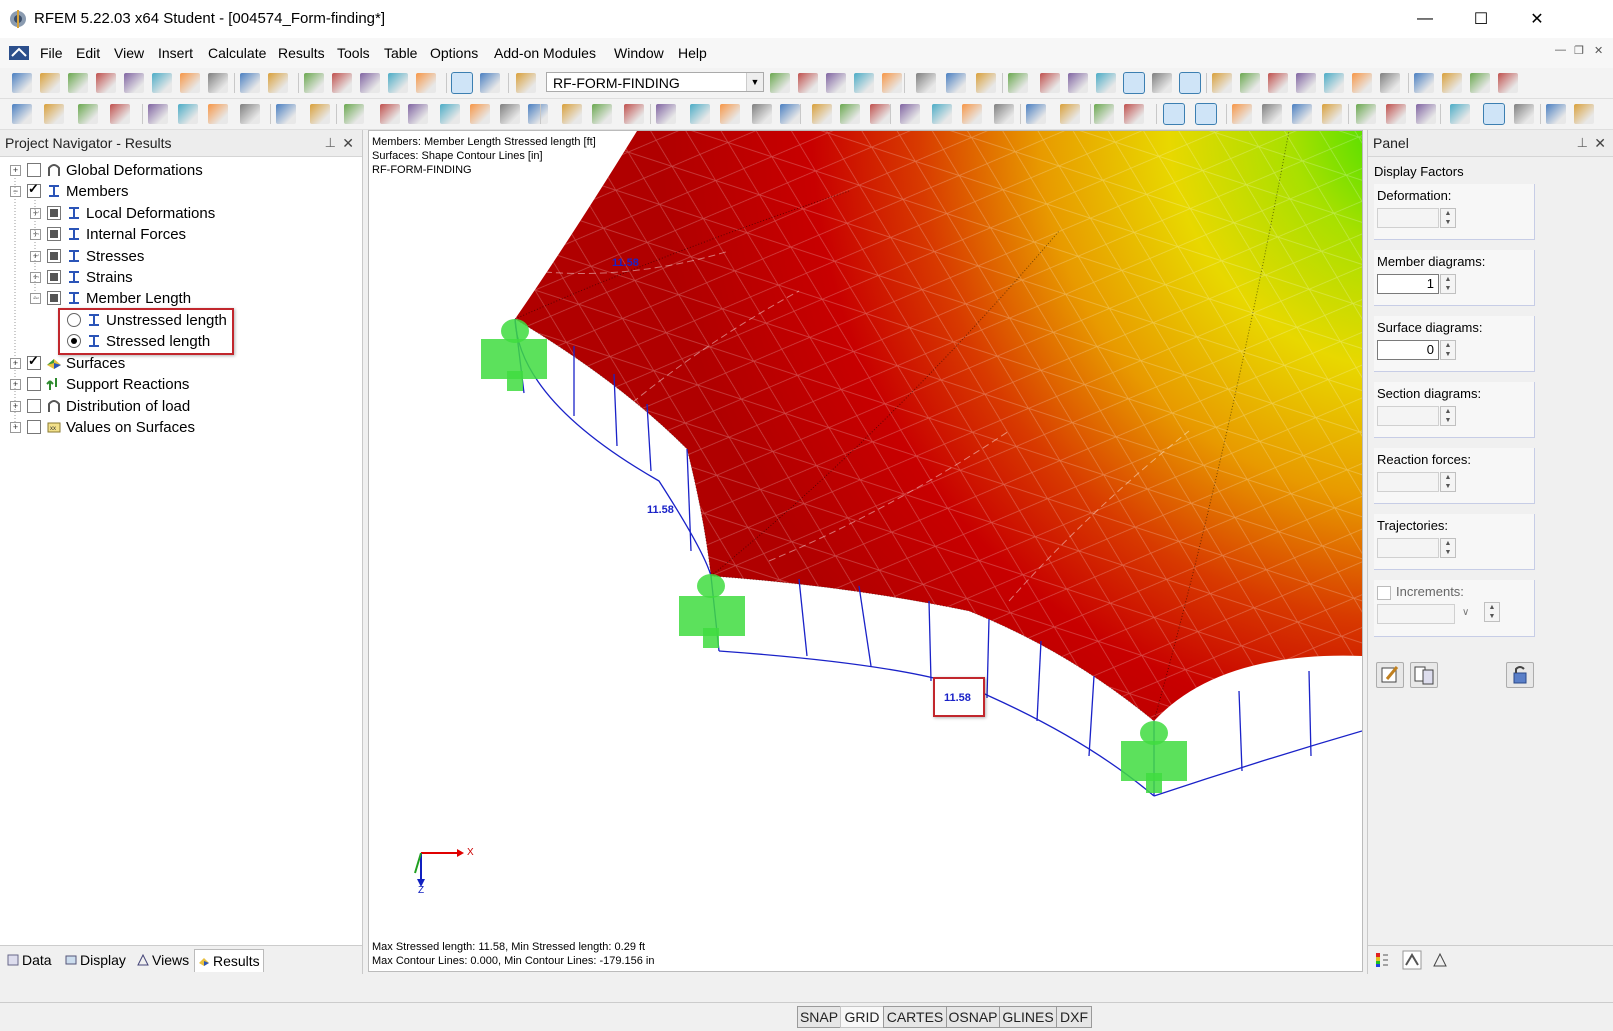 The height and width of the screenshot is (1031, 1613). I want to click on close-button: ✕, so click(1537, 19).